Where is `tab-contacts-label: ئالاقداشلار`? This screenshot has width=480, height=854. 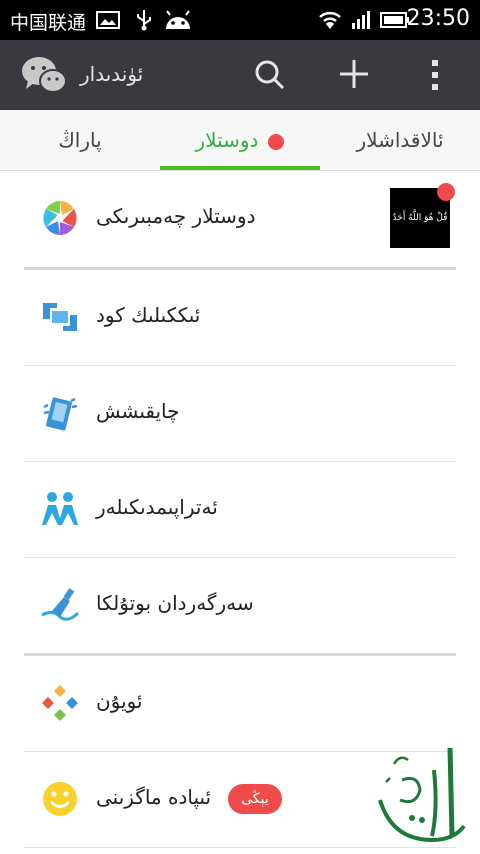
tab-contacts-label: ئالاقداشلار is located at coordinates (400, 140).